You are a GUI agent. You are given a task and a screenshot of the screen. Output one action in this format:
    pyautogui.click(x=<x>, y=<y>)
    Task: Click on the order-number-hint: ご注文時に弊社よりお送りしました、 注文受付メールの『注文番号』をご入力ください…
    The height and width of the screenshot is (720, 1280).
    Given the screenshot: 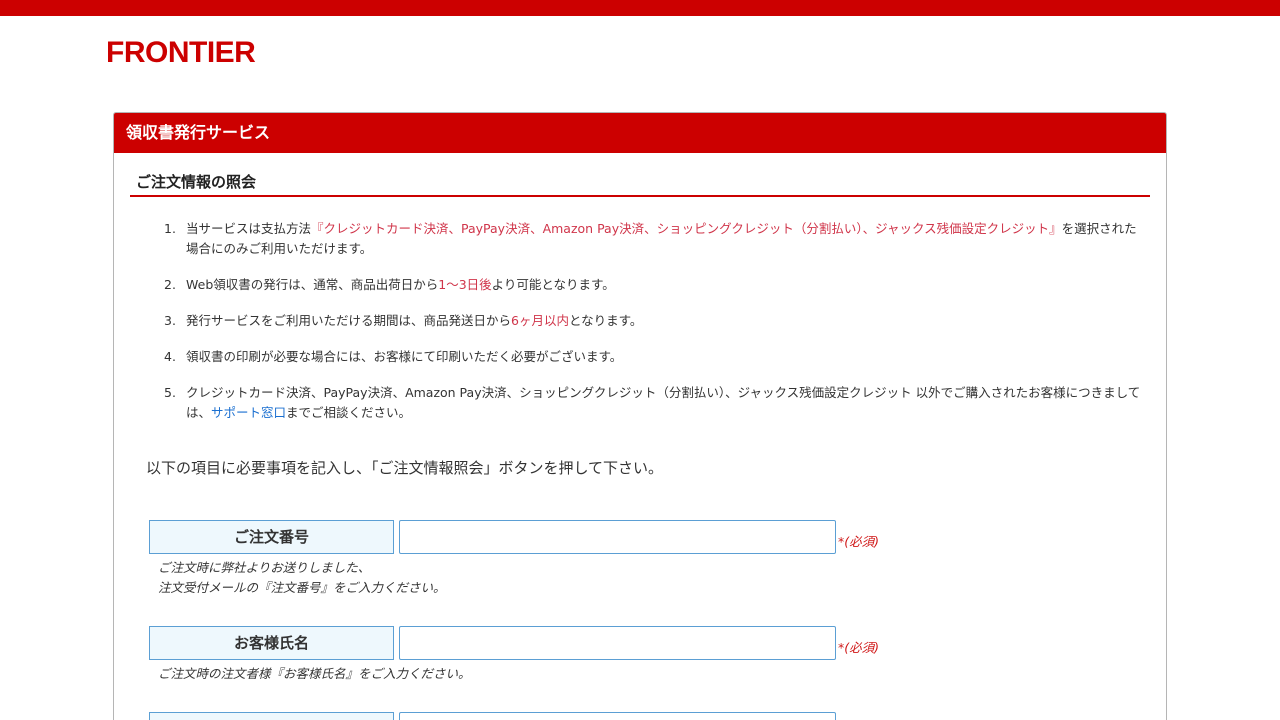 What is the action you would take?
    pyautogui.click(x=458, y=578)
    